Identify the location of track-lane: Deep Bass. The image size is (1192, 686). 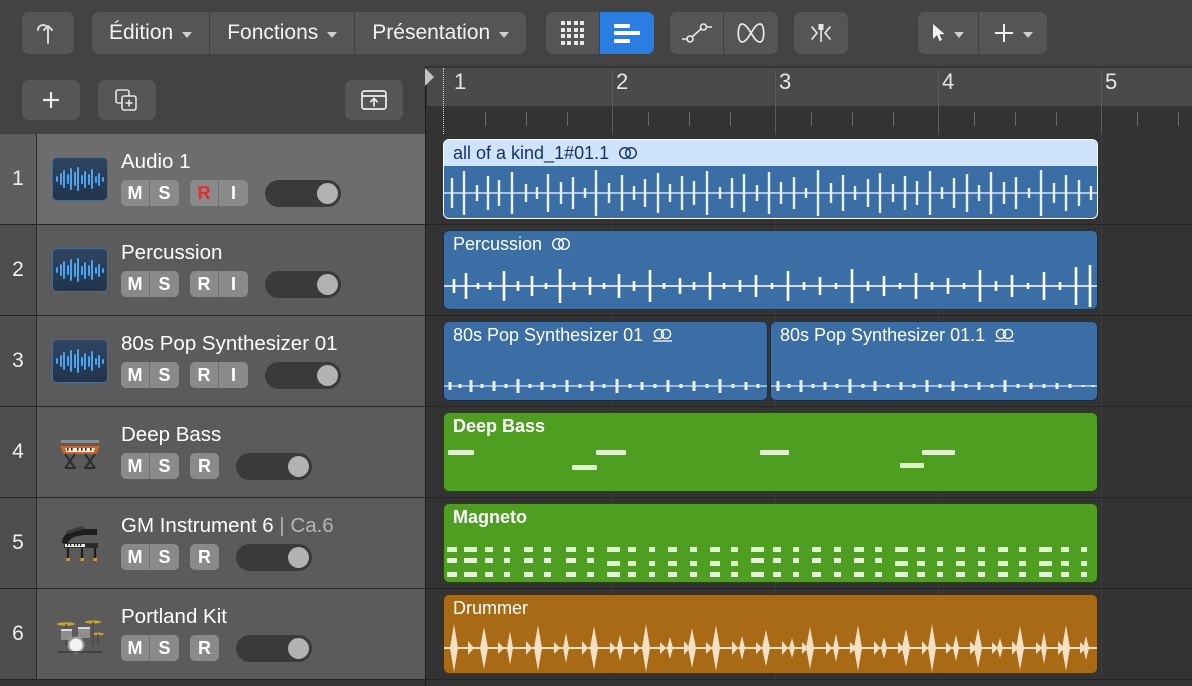
(809, 452).